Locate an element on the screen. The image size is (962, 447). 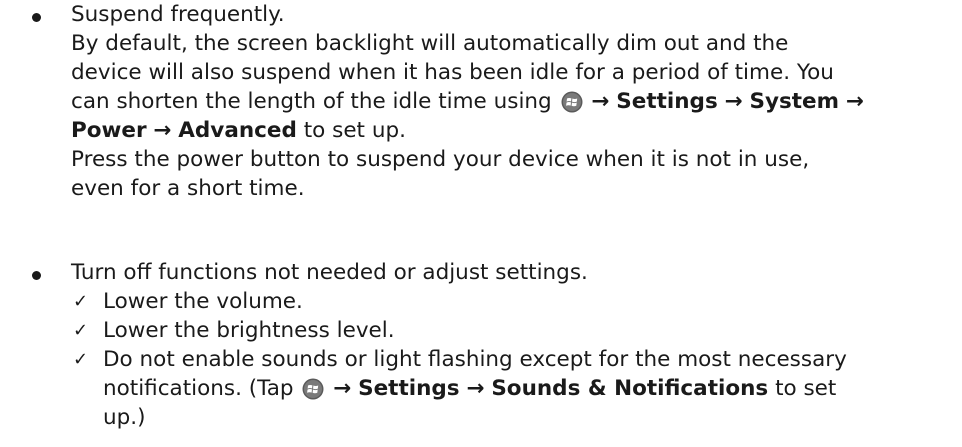
check-text: Lower the brightness level. is located at coordinates (249, 330).